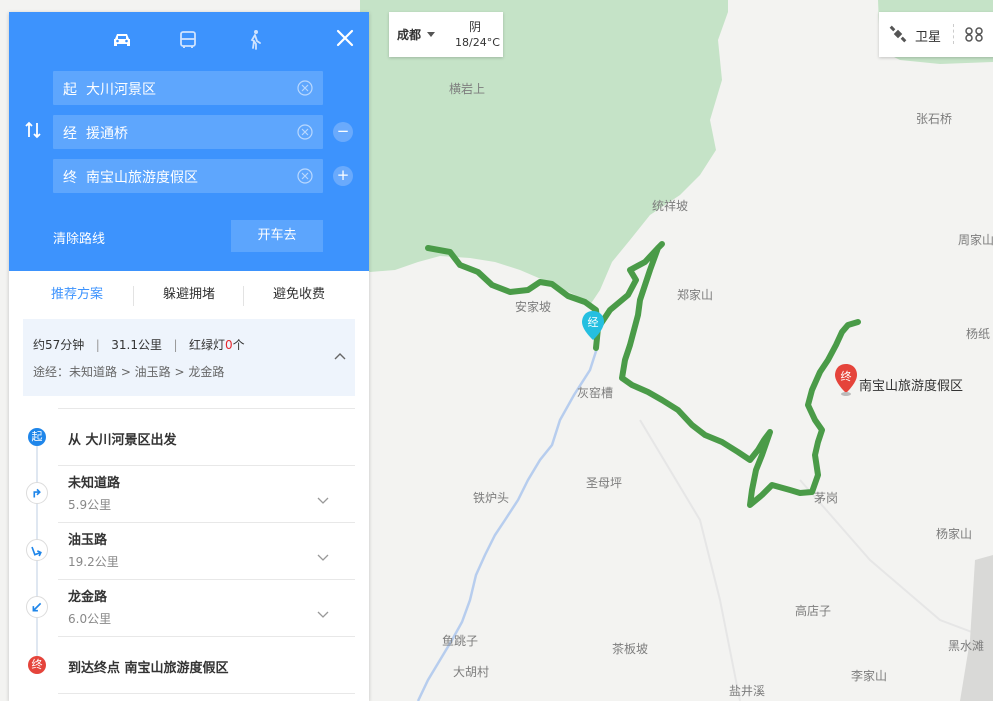 The height and width of the screenshot is (701, 993). What do you see at coordinates (121, 89) in the screenshot?
I see `start-value: 大川河景区` at bounding box center [121, 89].